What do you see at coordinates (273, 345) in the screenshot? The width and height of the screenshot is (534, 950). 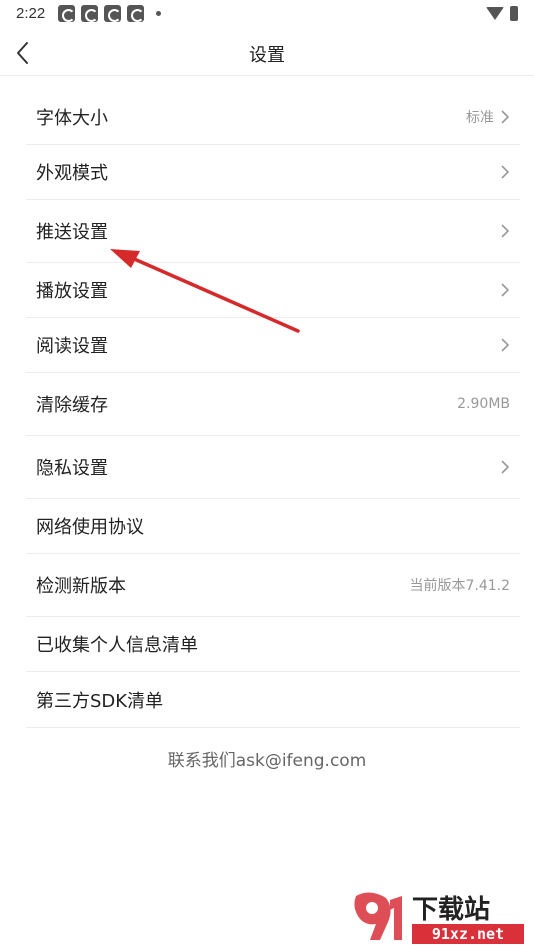 I see `settings-item-reading: 阅读设置` at bounding box center [273, 345].